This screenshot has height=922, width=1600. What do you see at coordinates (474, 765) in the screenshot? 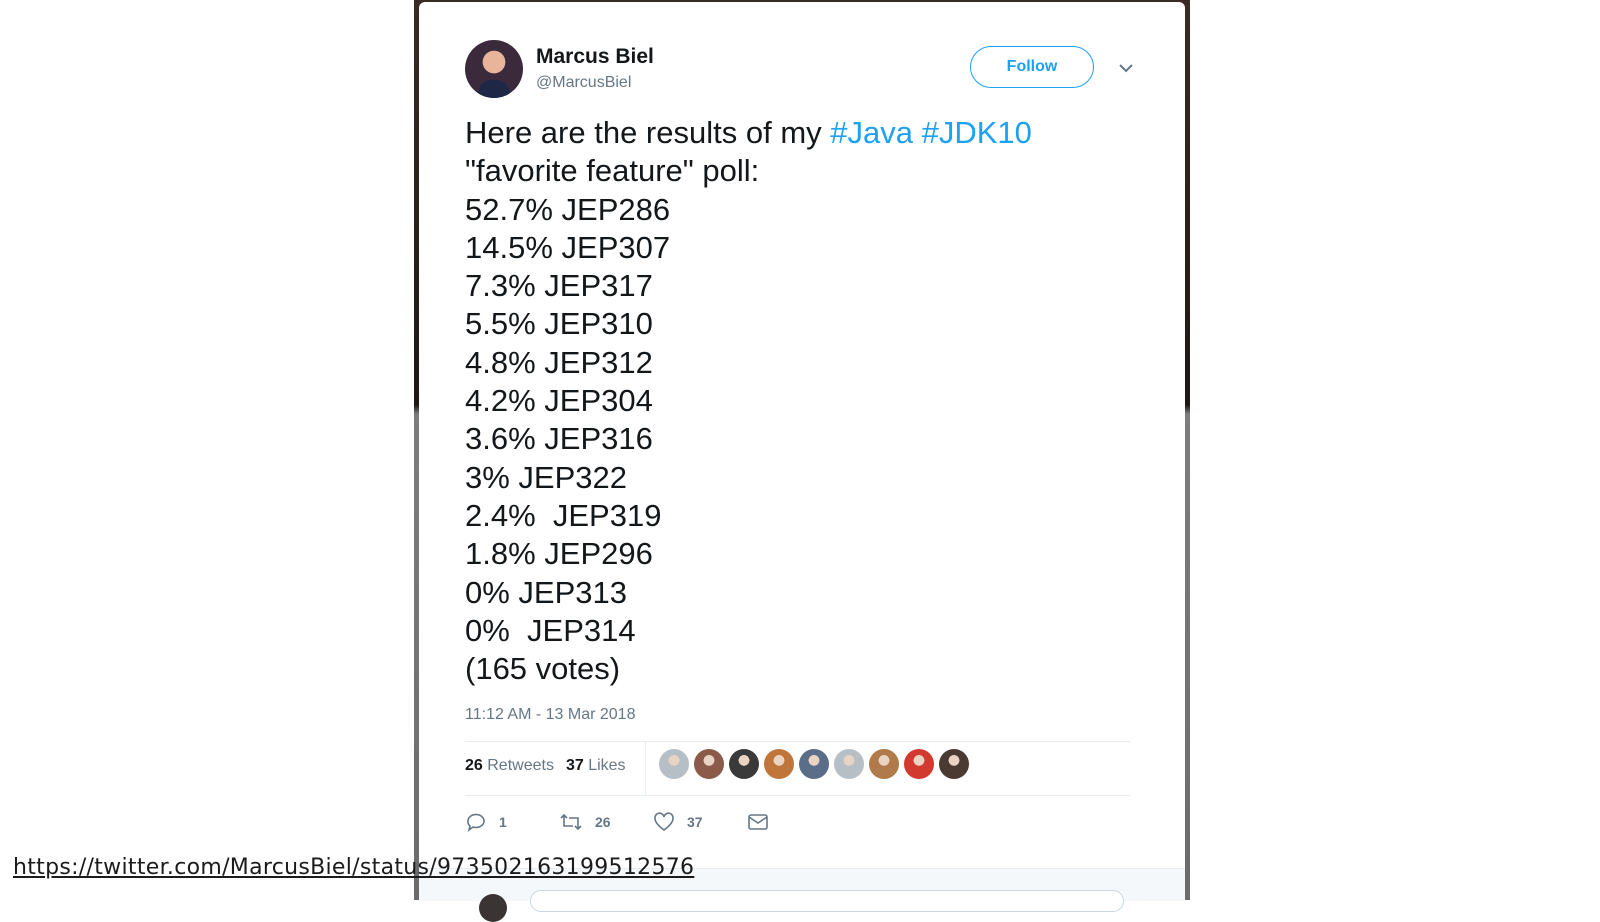
I see `retweets-count: 26` at bounding box center [474, 765].